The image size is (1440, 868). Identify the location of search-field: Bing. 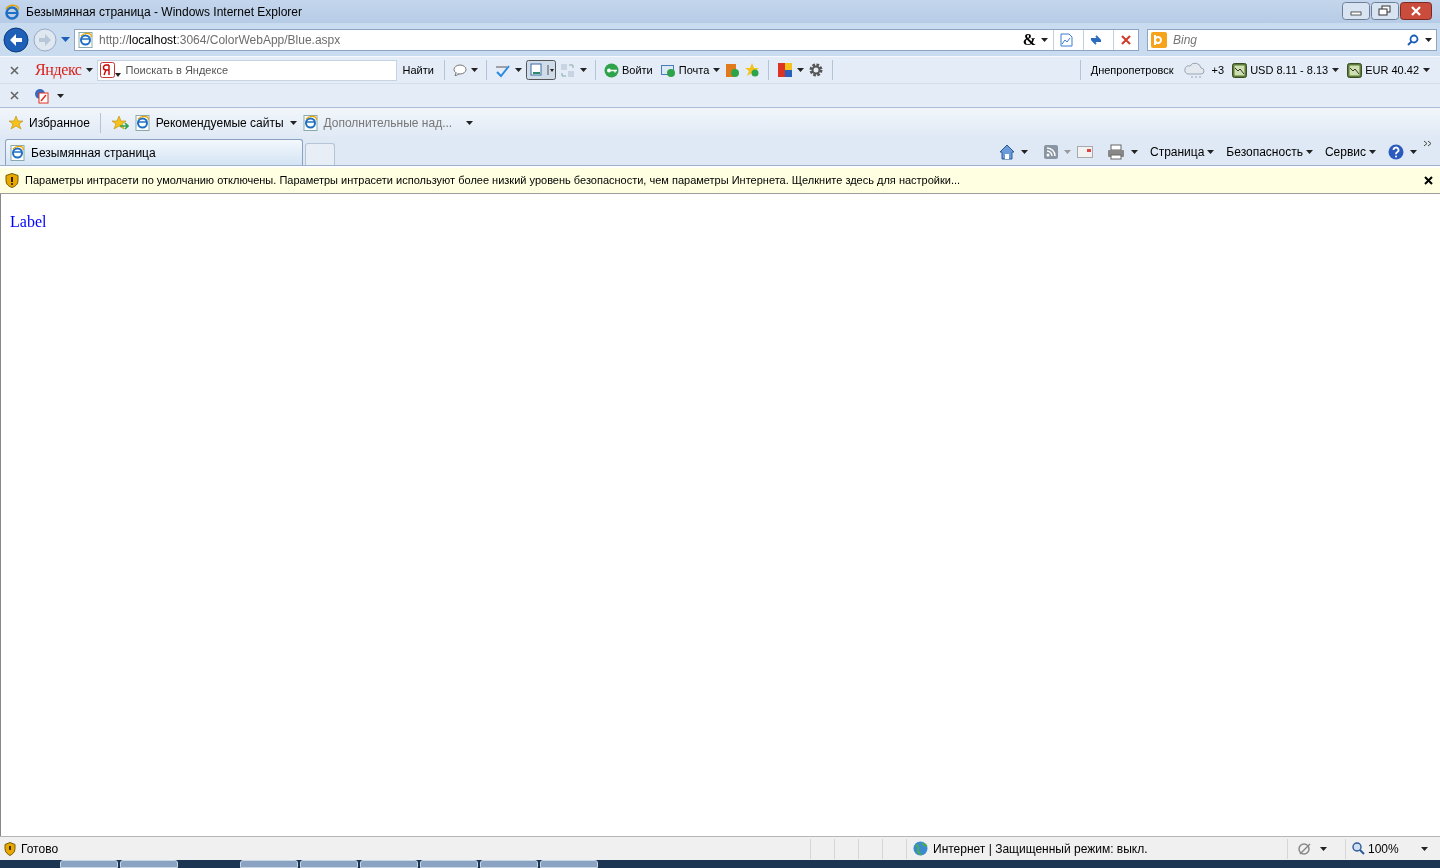
(1292, 39).